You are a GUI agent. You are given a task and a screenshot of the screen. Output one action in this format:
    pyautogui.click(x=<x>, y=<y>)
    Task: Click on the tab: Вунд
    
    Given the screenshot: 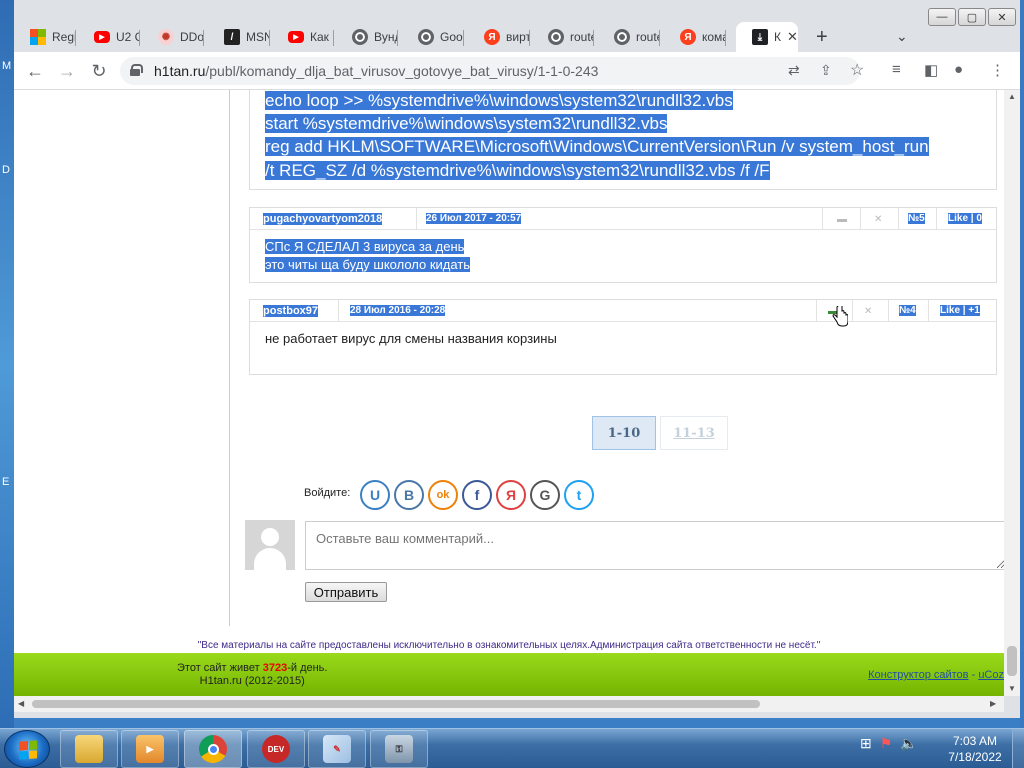 What is the action you would take?
    pyautogui.click(x=367, y=37)
    